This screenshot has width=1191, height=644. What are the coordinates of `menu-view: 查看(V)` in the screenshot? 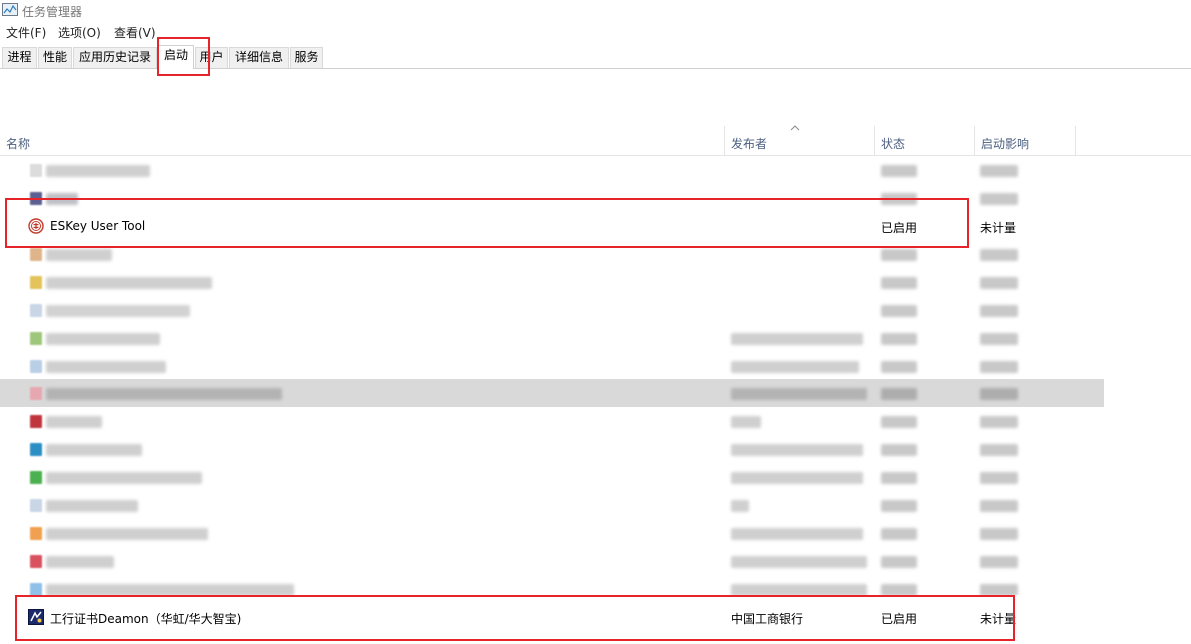 It's located at (135, 32).